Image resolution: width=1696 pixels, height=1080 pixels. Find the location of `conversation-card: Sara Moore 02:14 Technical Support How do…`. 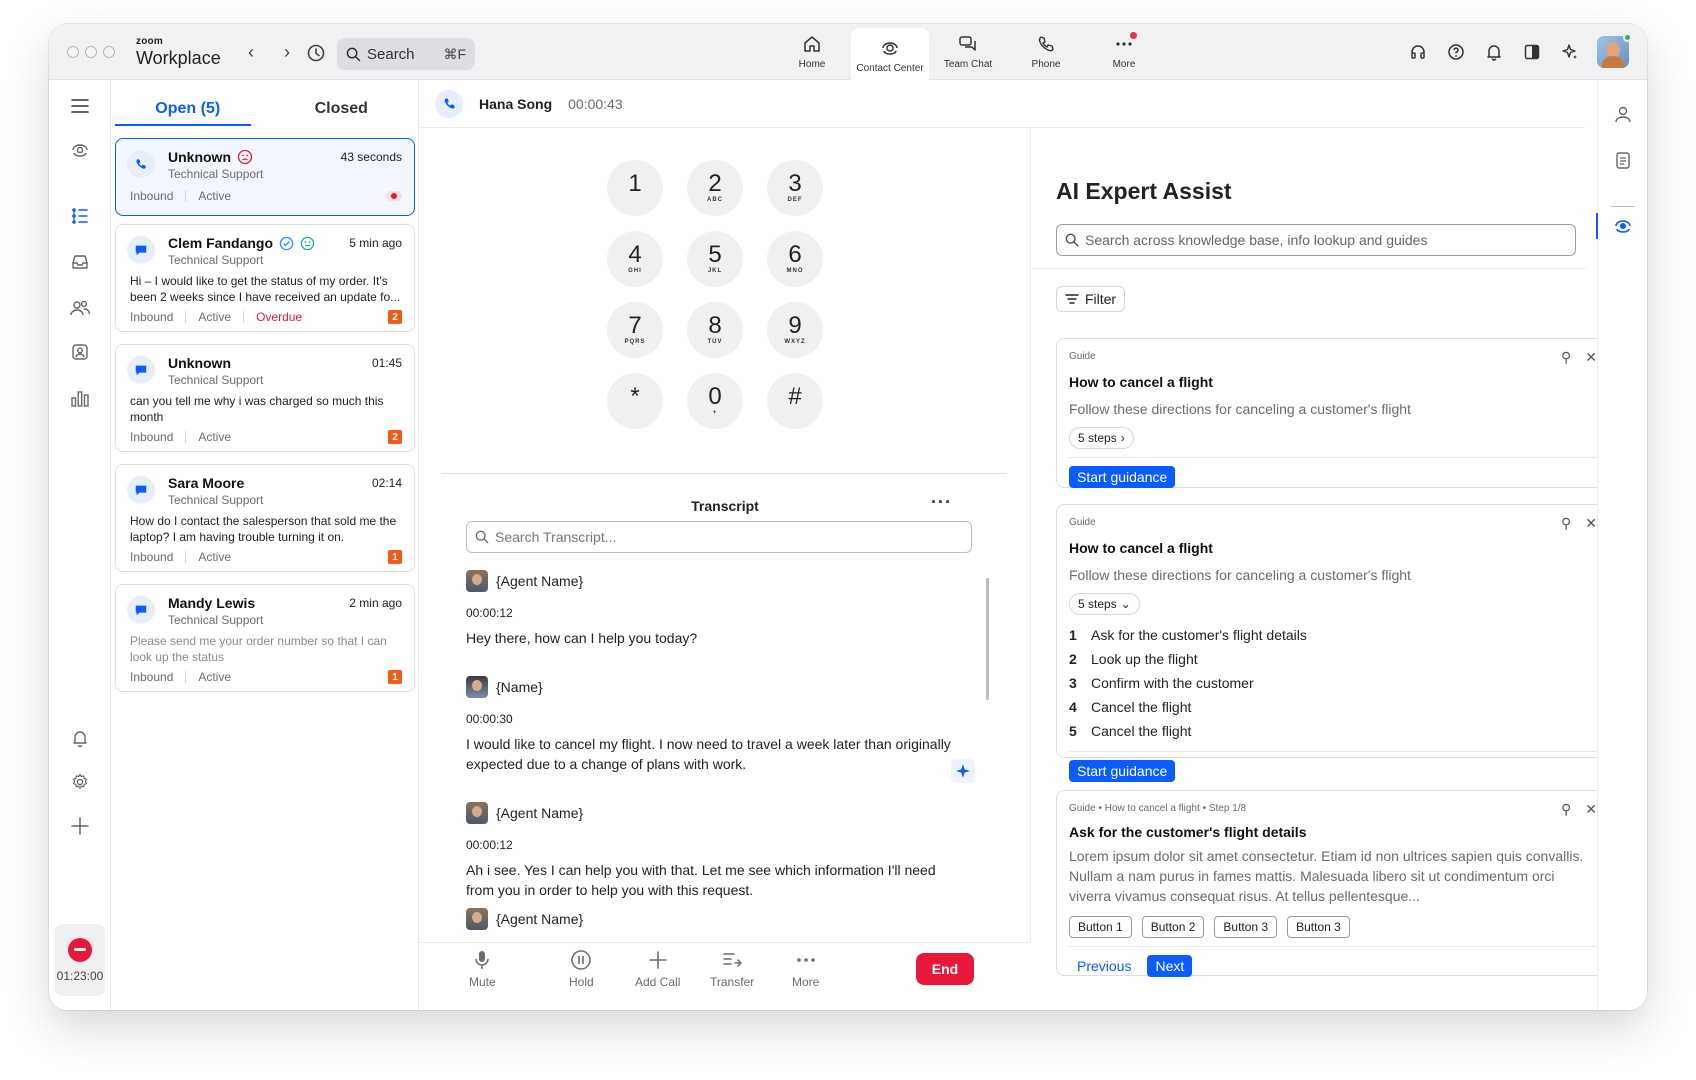

conversation-card: Sara Moore 02:14 Technical Support How do… is located at coordinates (265, 518).